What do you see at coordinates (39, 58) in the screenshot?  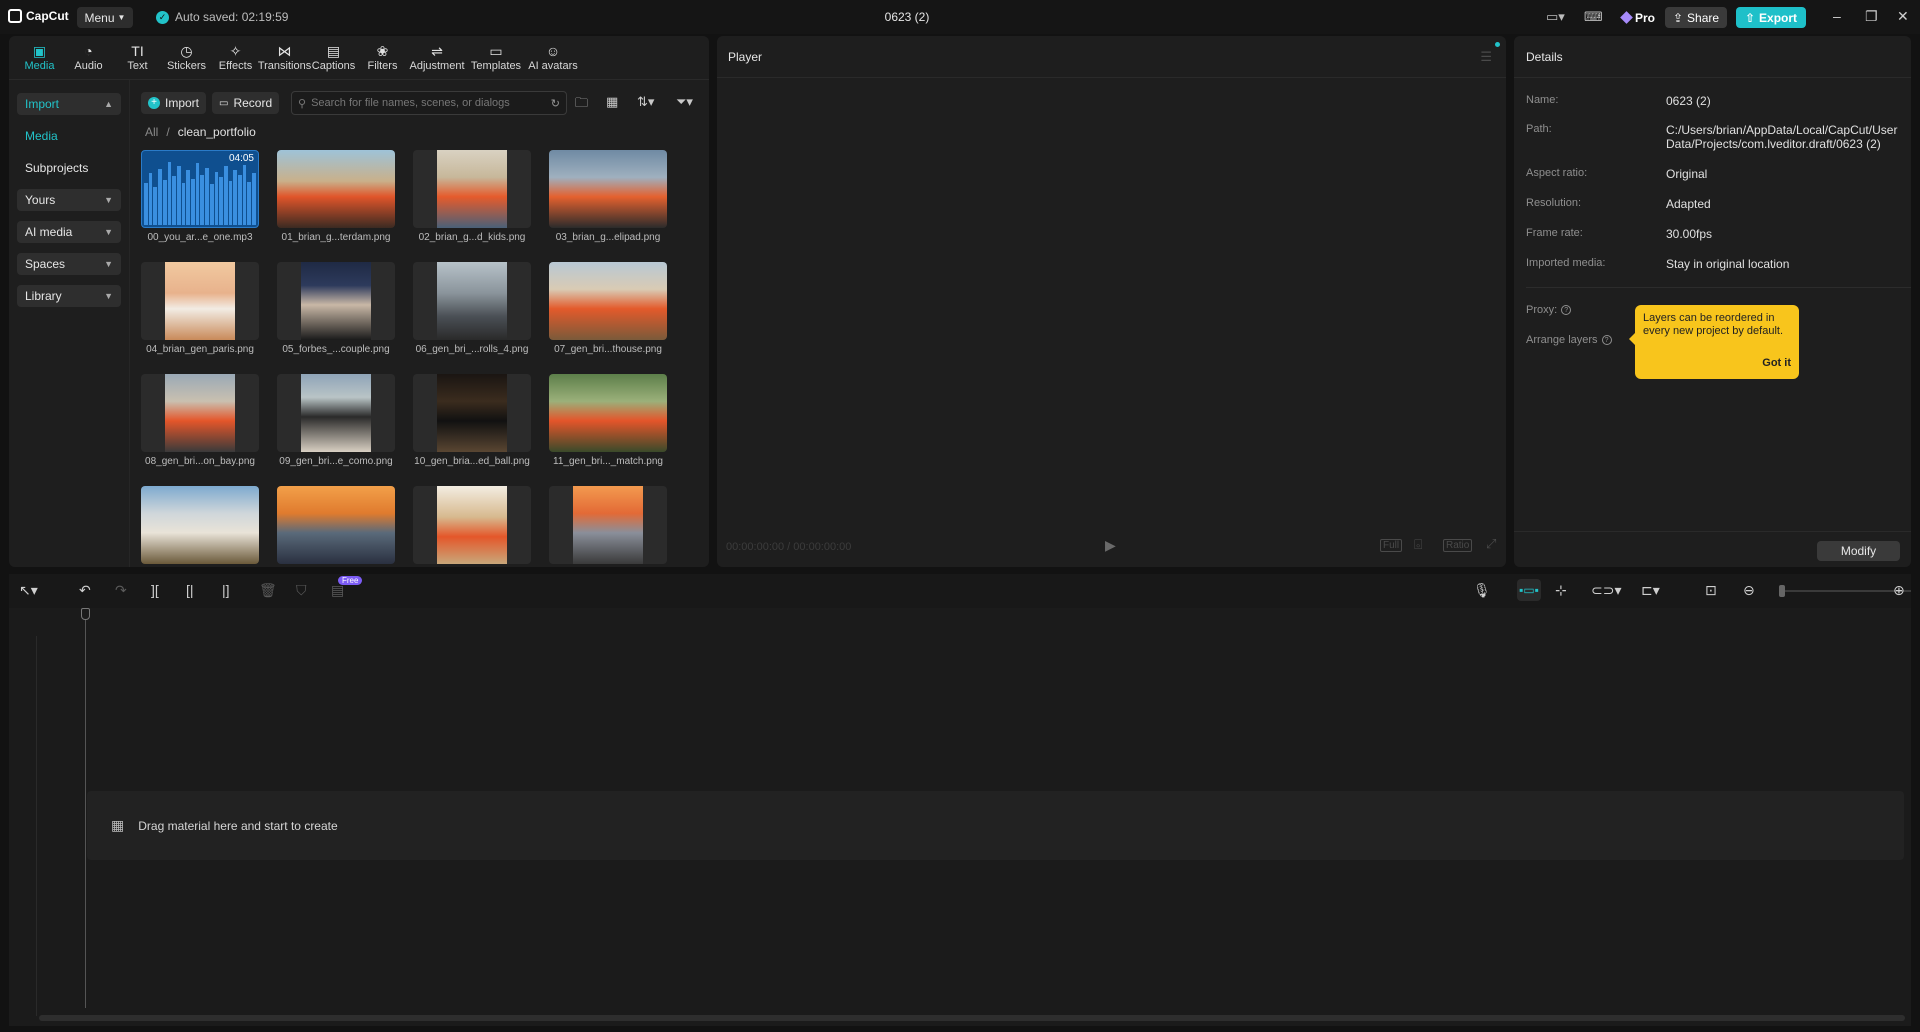 I see `tab-media: ▣ Media` at bounding box center [39, 58].